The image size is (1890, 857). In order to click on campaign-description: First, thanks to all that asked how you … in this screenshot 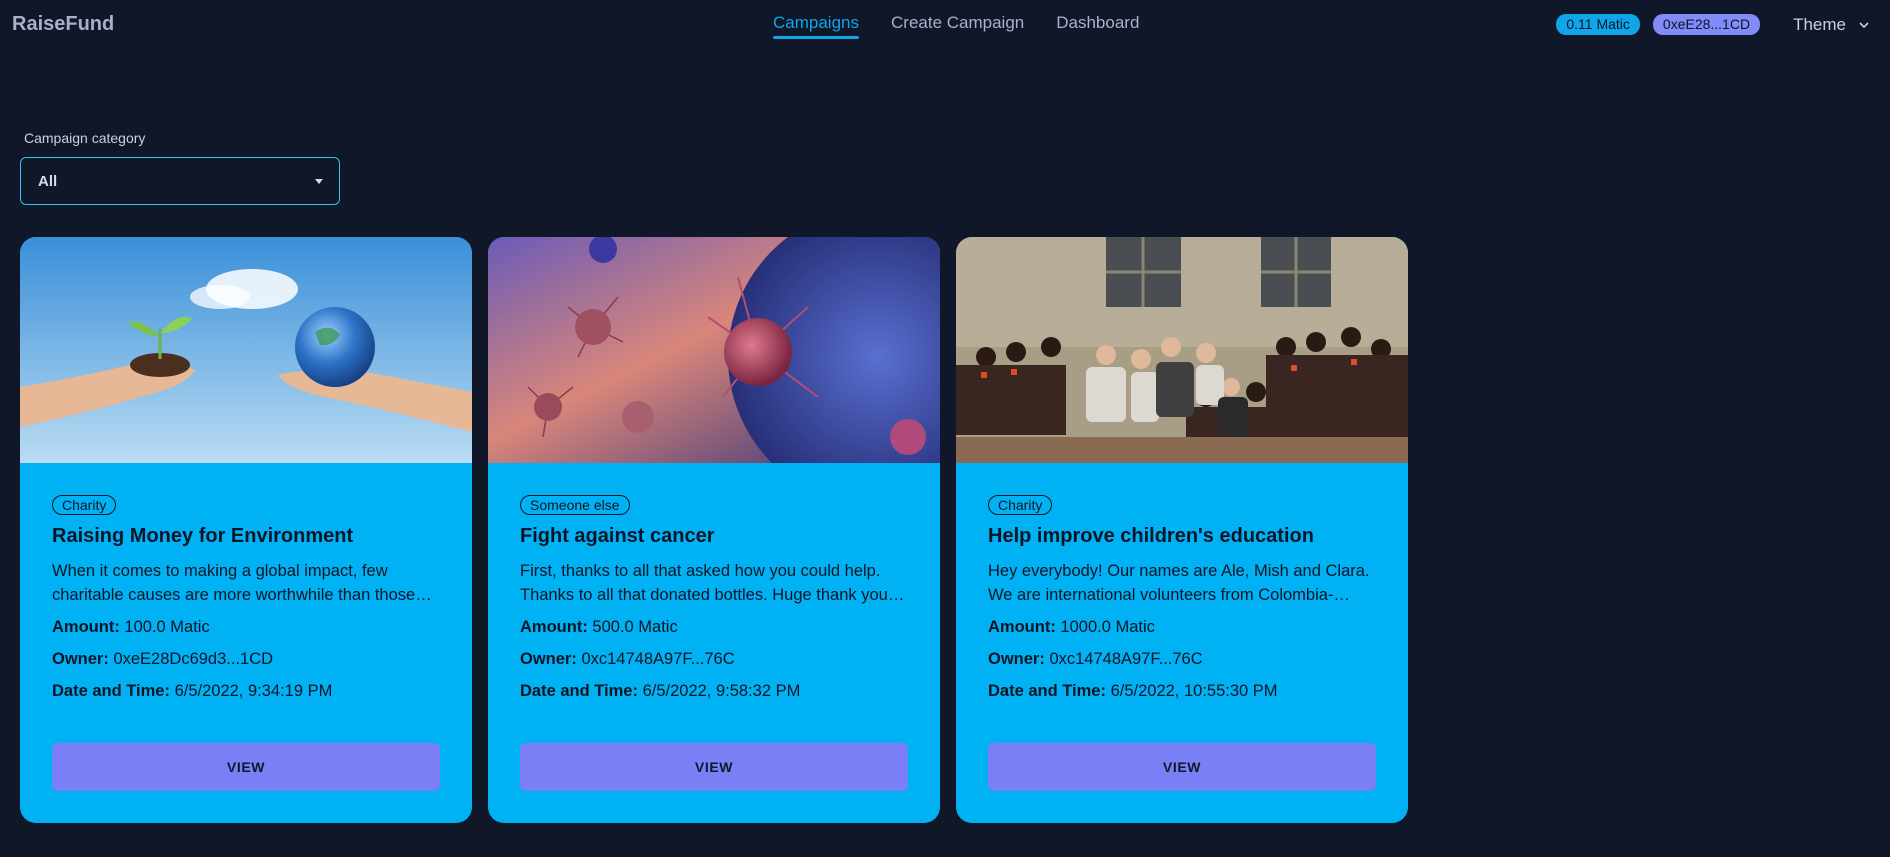, I will do `click(704, 583)`.